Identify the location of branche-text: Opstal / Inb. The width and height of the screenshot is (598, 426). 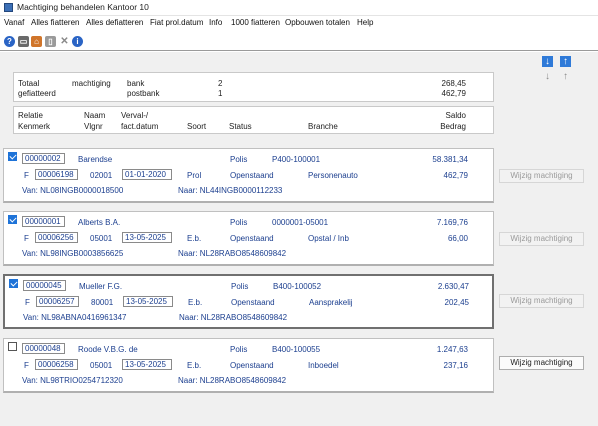
(328, 238).